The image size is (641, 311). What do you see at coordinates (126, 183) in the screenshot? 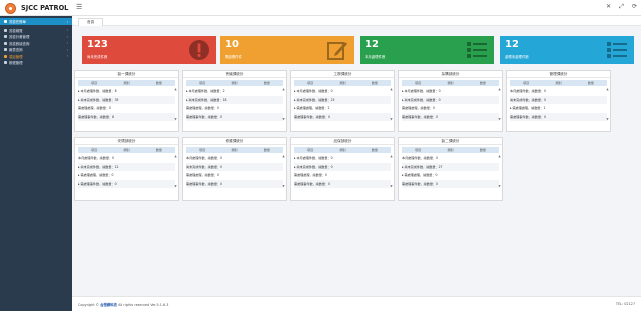
I see `table-row: ▸ 需處理事件數，總數量：0` at bounding box center [126, 183].